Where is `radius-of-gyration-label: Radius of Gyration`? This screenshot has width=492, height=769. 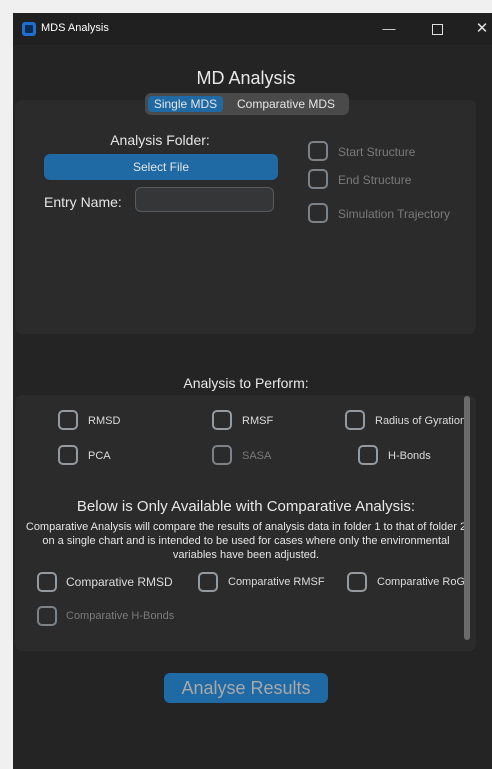 radius-of-gyration-label: Radius of Gyration is located at coordinates (421, 421).